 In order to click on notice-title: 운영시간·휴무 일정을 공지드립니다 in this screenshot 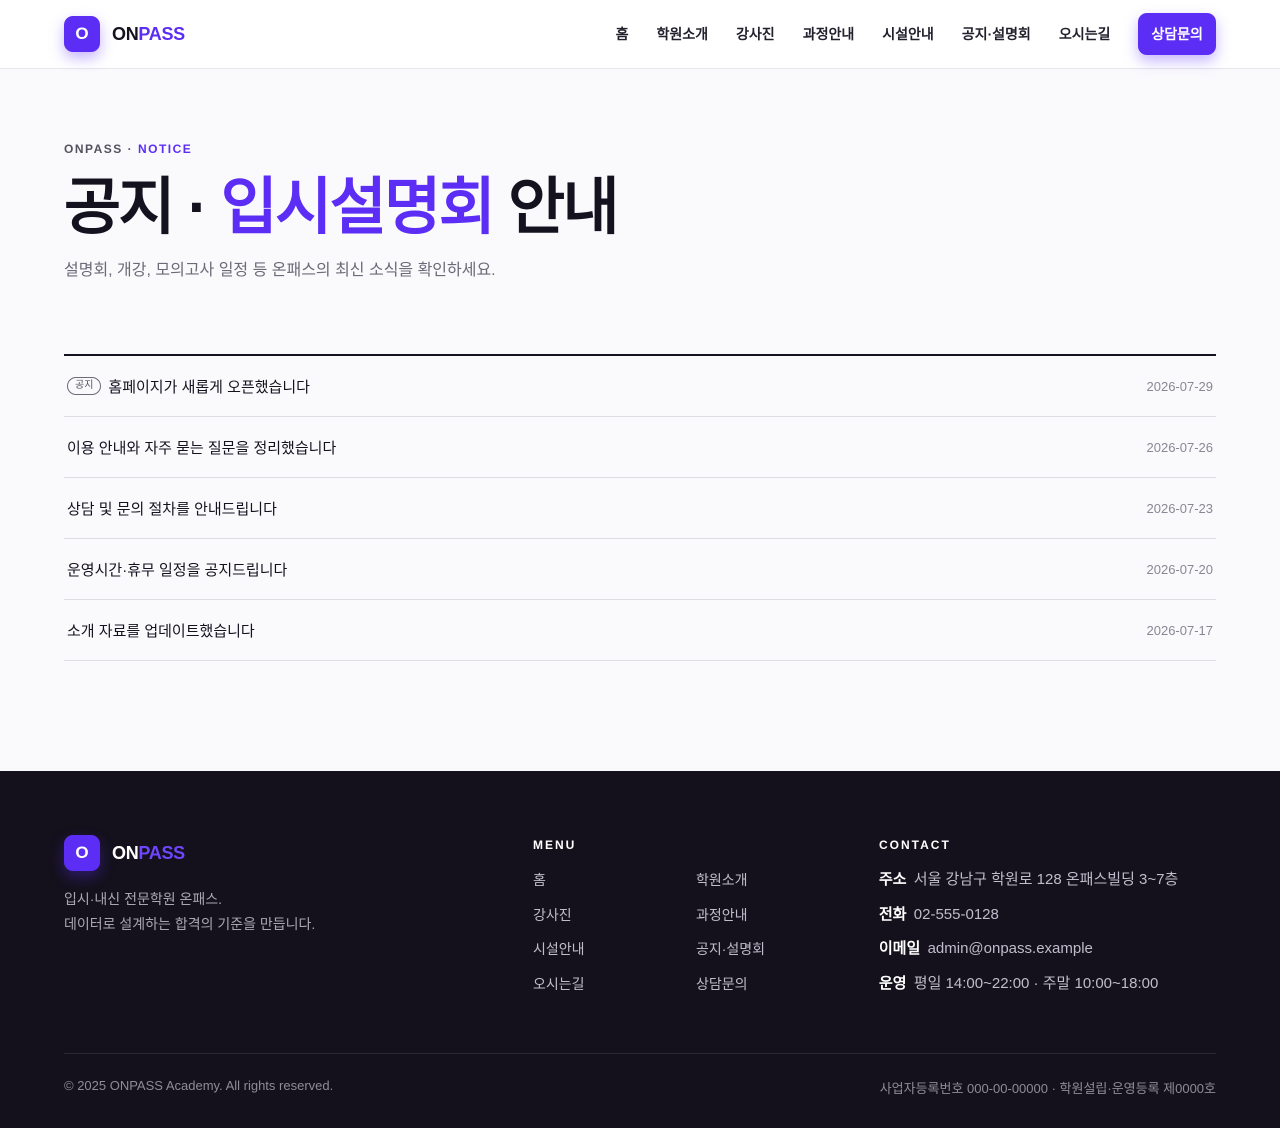, I will do `click(177, 569)`.